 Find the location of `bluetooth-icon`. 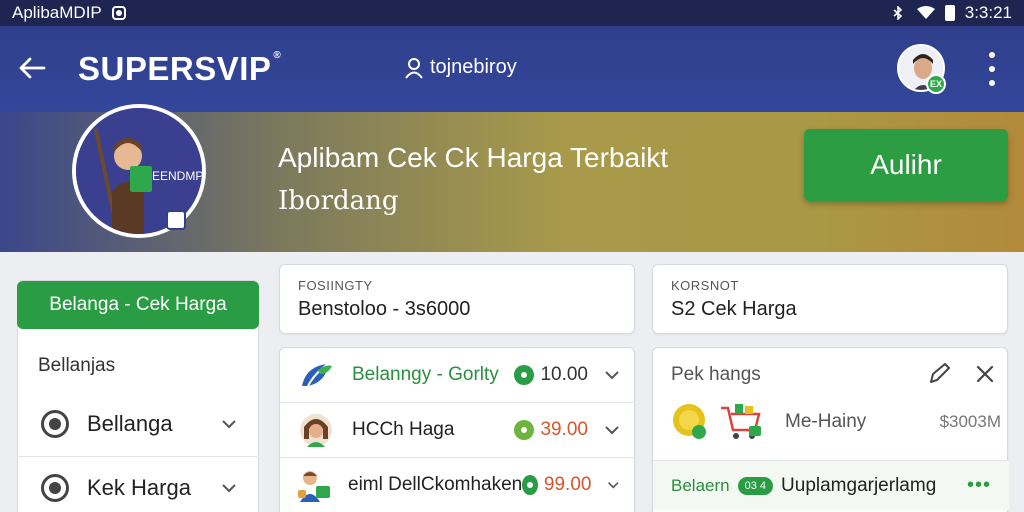

bluetooth-icon is located at coordinates (897, 13).